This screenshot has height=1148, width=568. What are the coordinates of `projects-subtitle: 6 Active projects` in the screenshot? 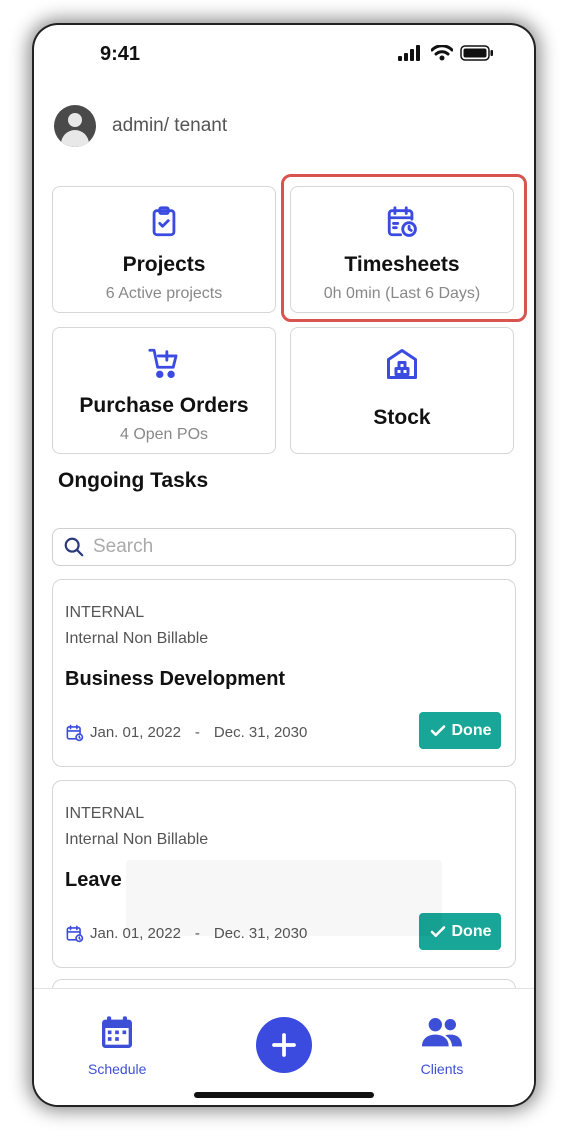 It's located at (164, 293).